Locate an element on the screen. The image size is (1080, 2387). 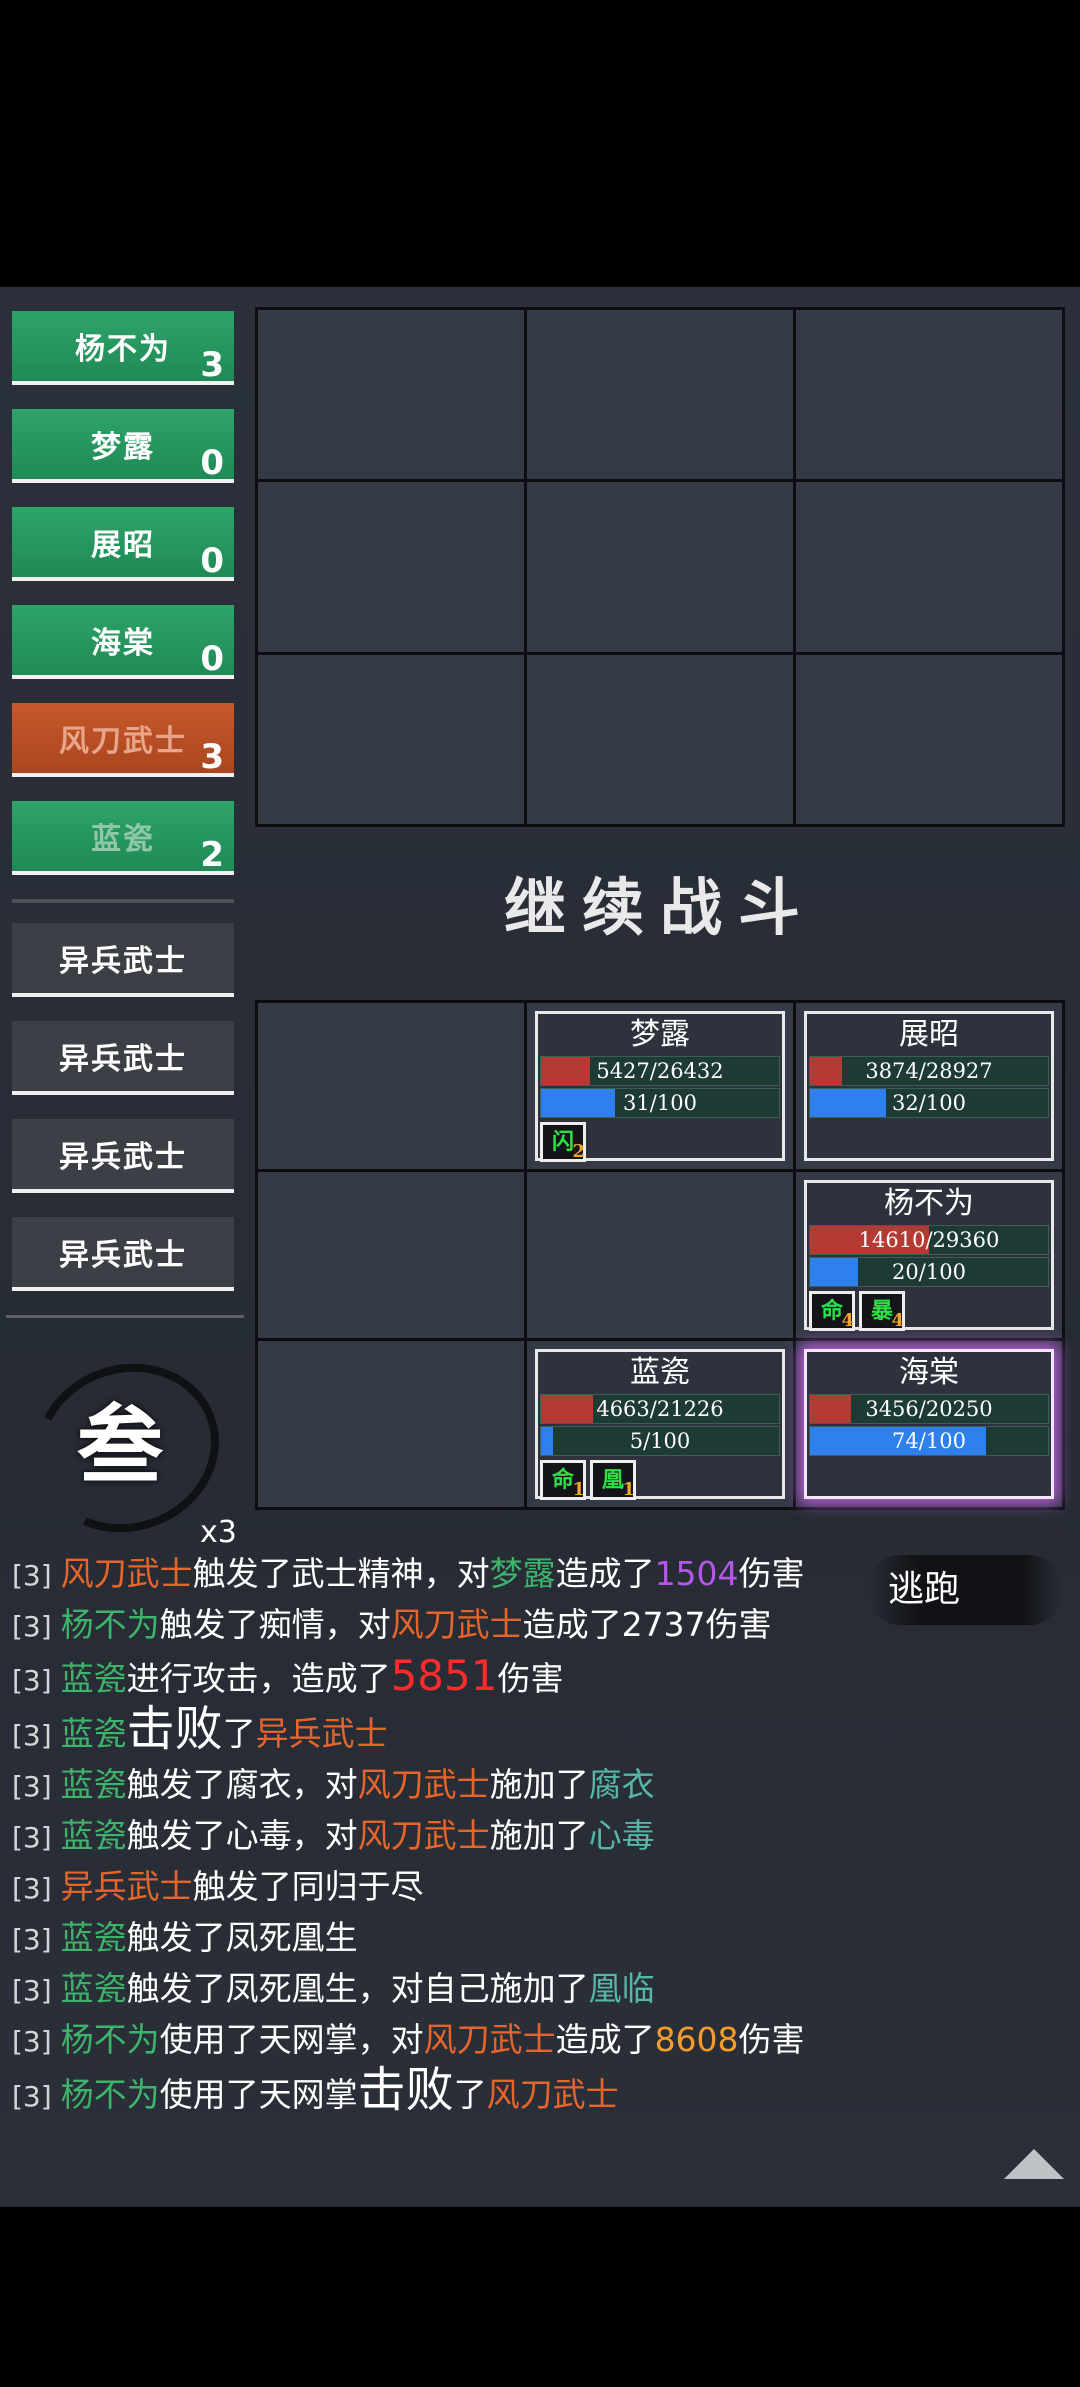
turn-order-list: 杨不为 3 梦露 0 展昭 0 海棠 0 风刀武士 3 蓝瓷 2 异兵武士 异兵武士 异兵武士 异兵武士 is located at coordinates (123, 813).